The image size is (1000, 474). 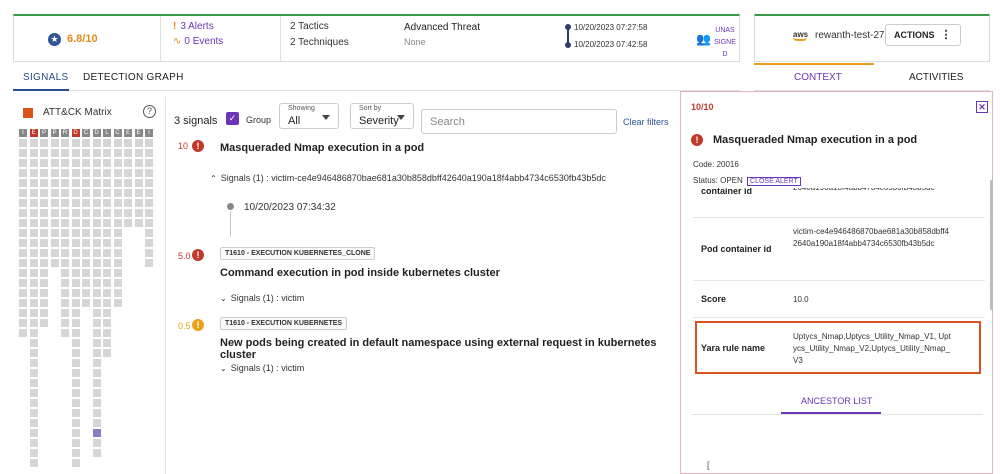 What do you see at coordinates (519, 121) in the screenshot?
I see `search-input` at bounding box center [519, 121].